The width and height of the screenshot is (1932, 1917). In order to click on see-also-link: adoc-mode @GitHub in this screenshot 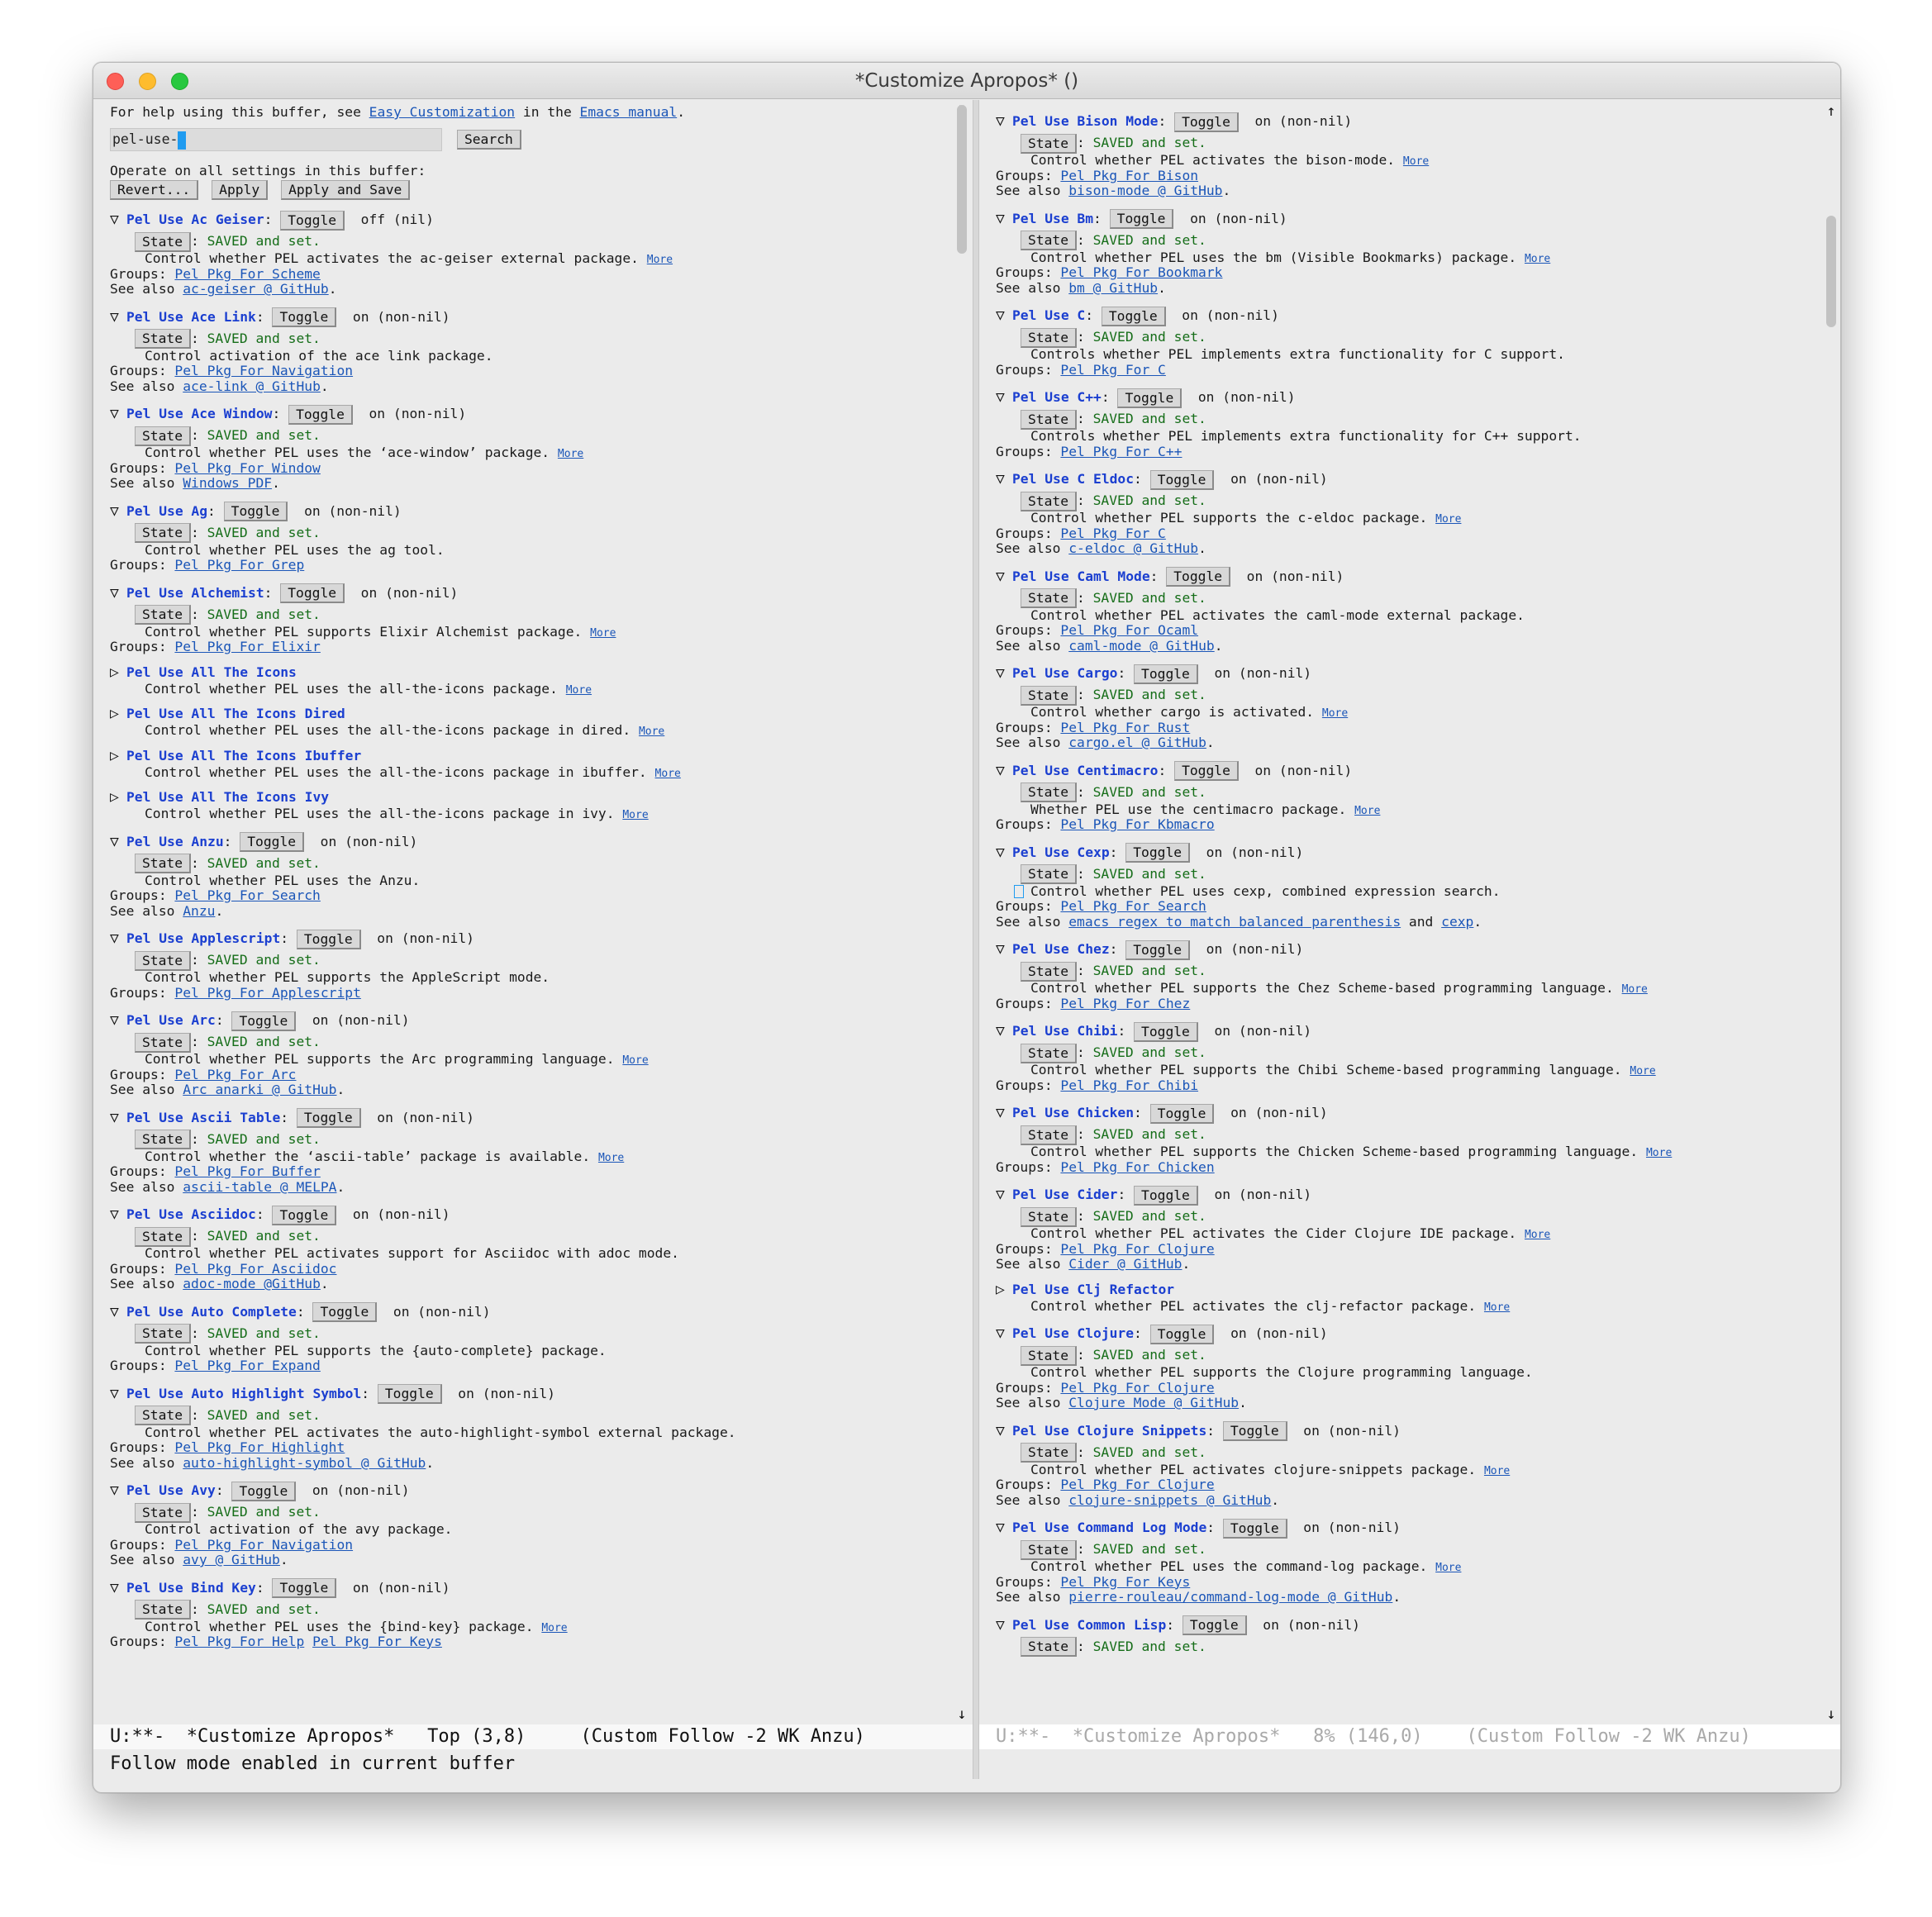, I will do `click(252, 1284)`.